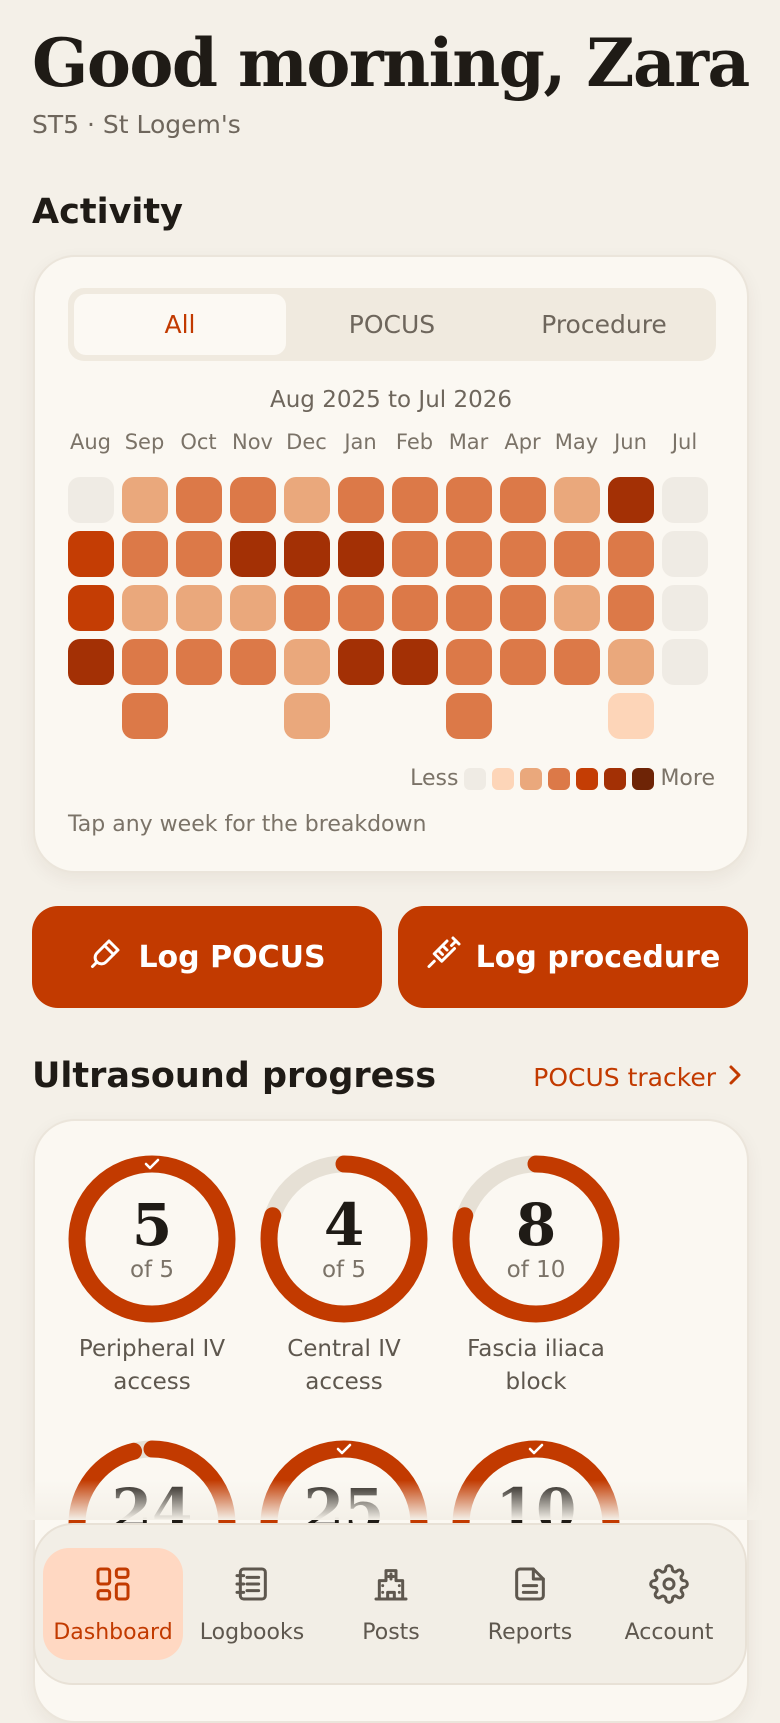 Image resolution: width=780 pixels, height=1723 pixels. I want to click on legend-less-label: Less, so click(434, 778).